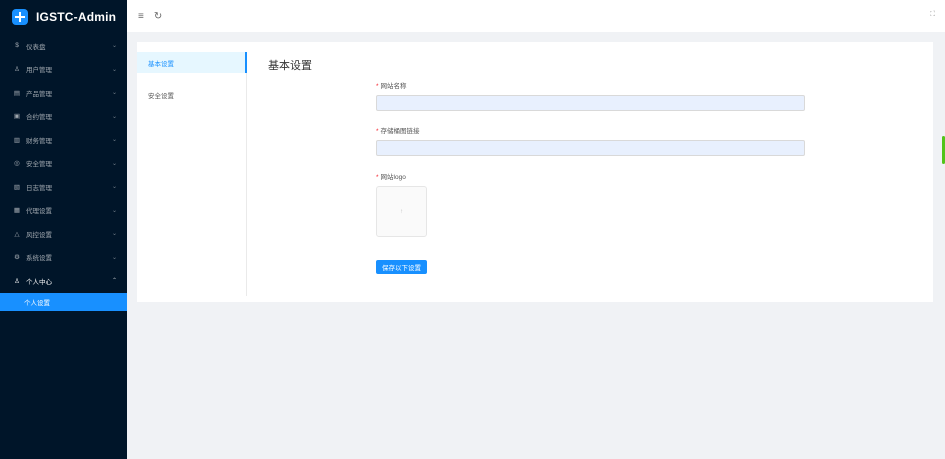 The width and height of the screenshot is (945, 459). Describe the element at coordinates (590, 87) in the screenshot. I see `field-label: * 网站名称` at that location.